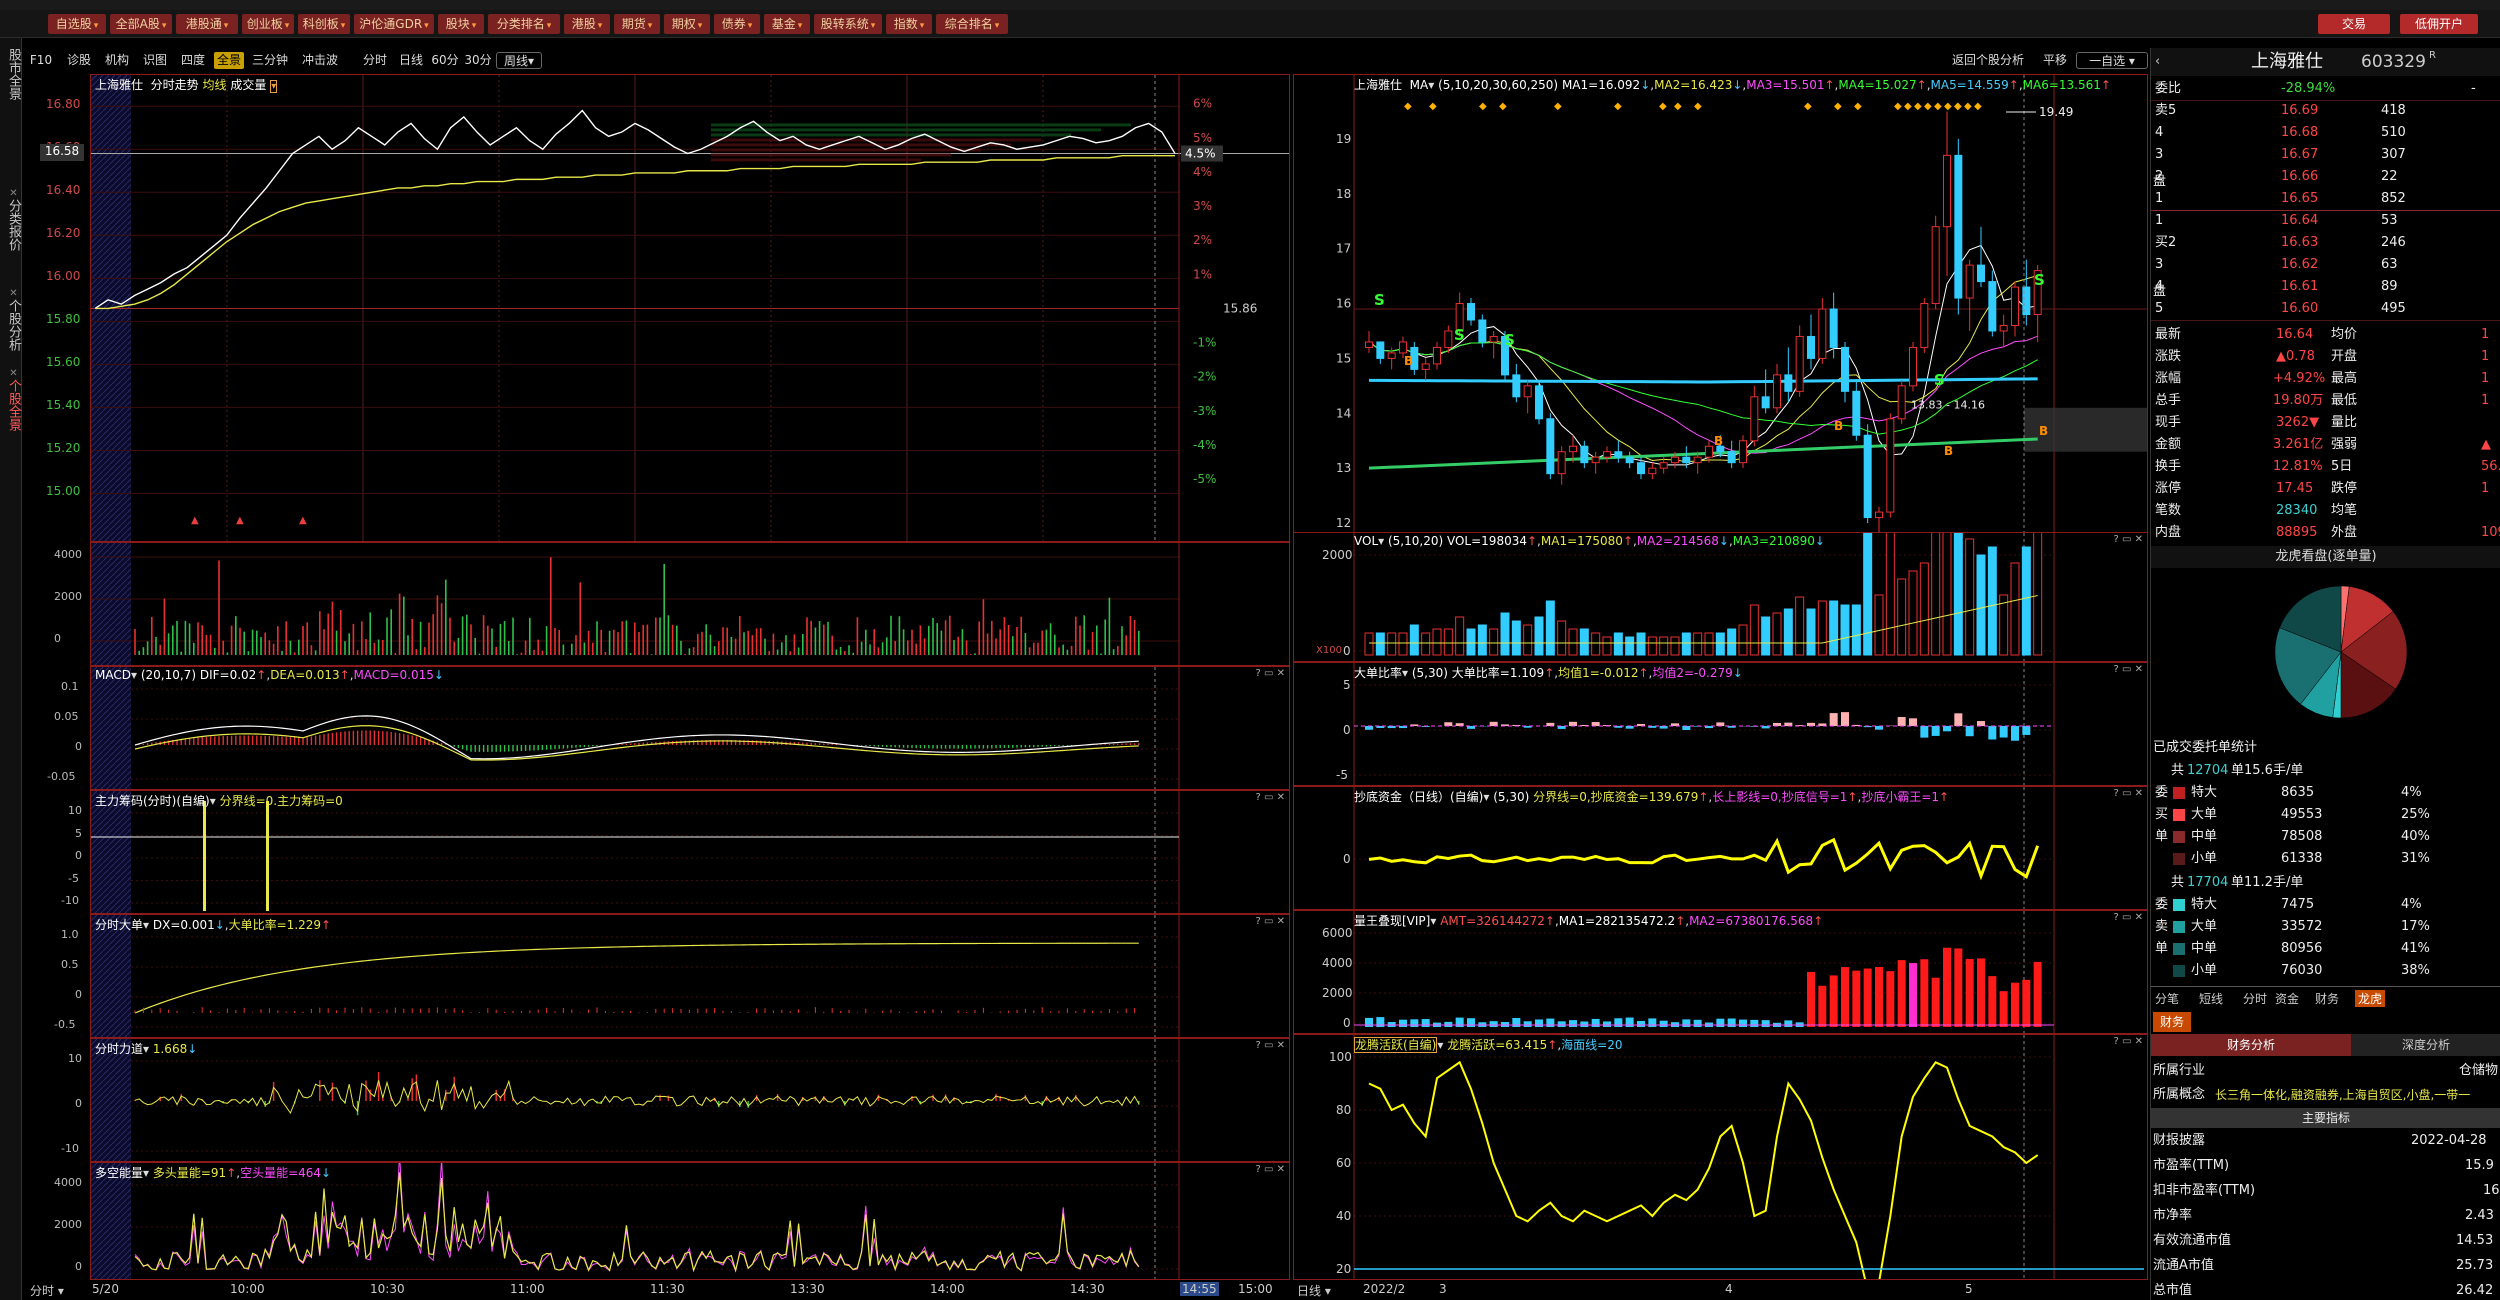 The image size is (2500, 1300). Describe the element at coordinates (2370, 998) in the screenshot. I see `rp-tab-5: 龙虎` at that location.